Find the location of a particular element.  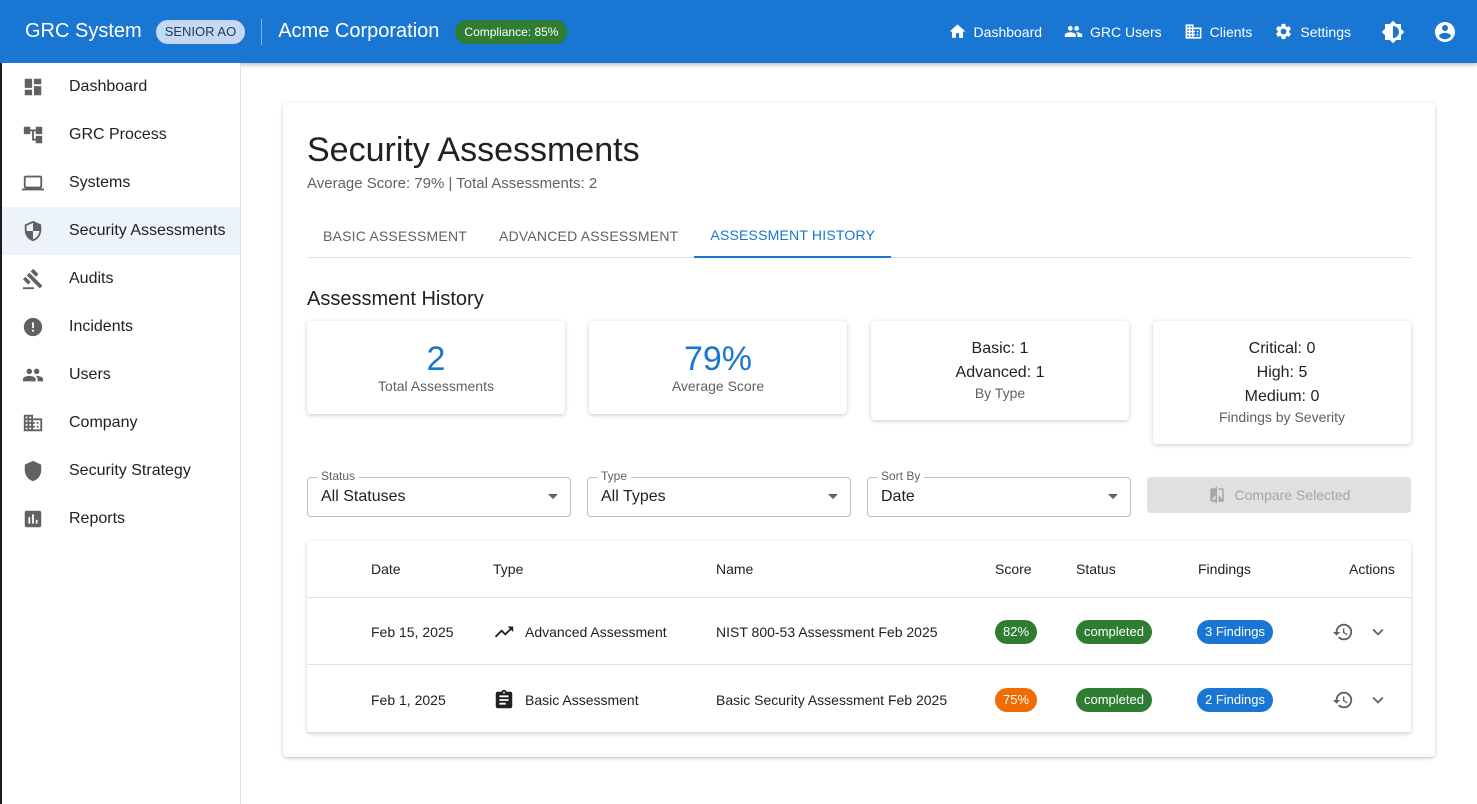

cell-type-label: Basic Assessment is located at coordinates (582, 699).